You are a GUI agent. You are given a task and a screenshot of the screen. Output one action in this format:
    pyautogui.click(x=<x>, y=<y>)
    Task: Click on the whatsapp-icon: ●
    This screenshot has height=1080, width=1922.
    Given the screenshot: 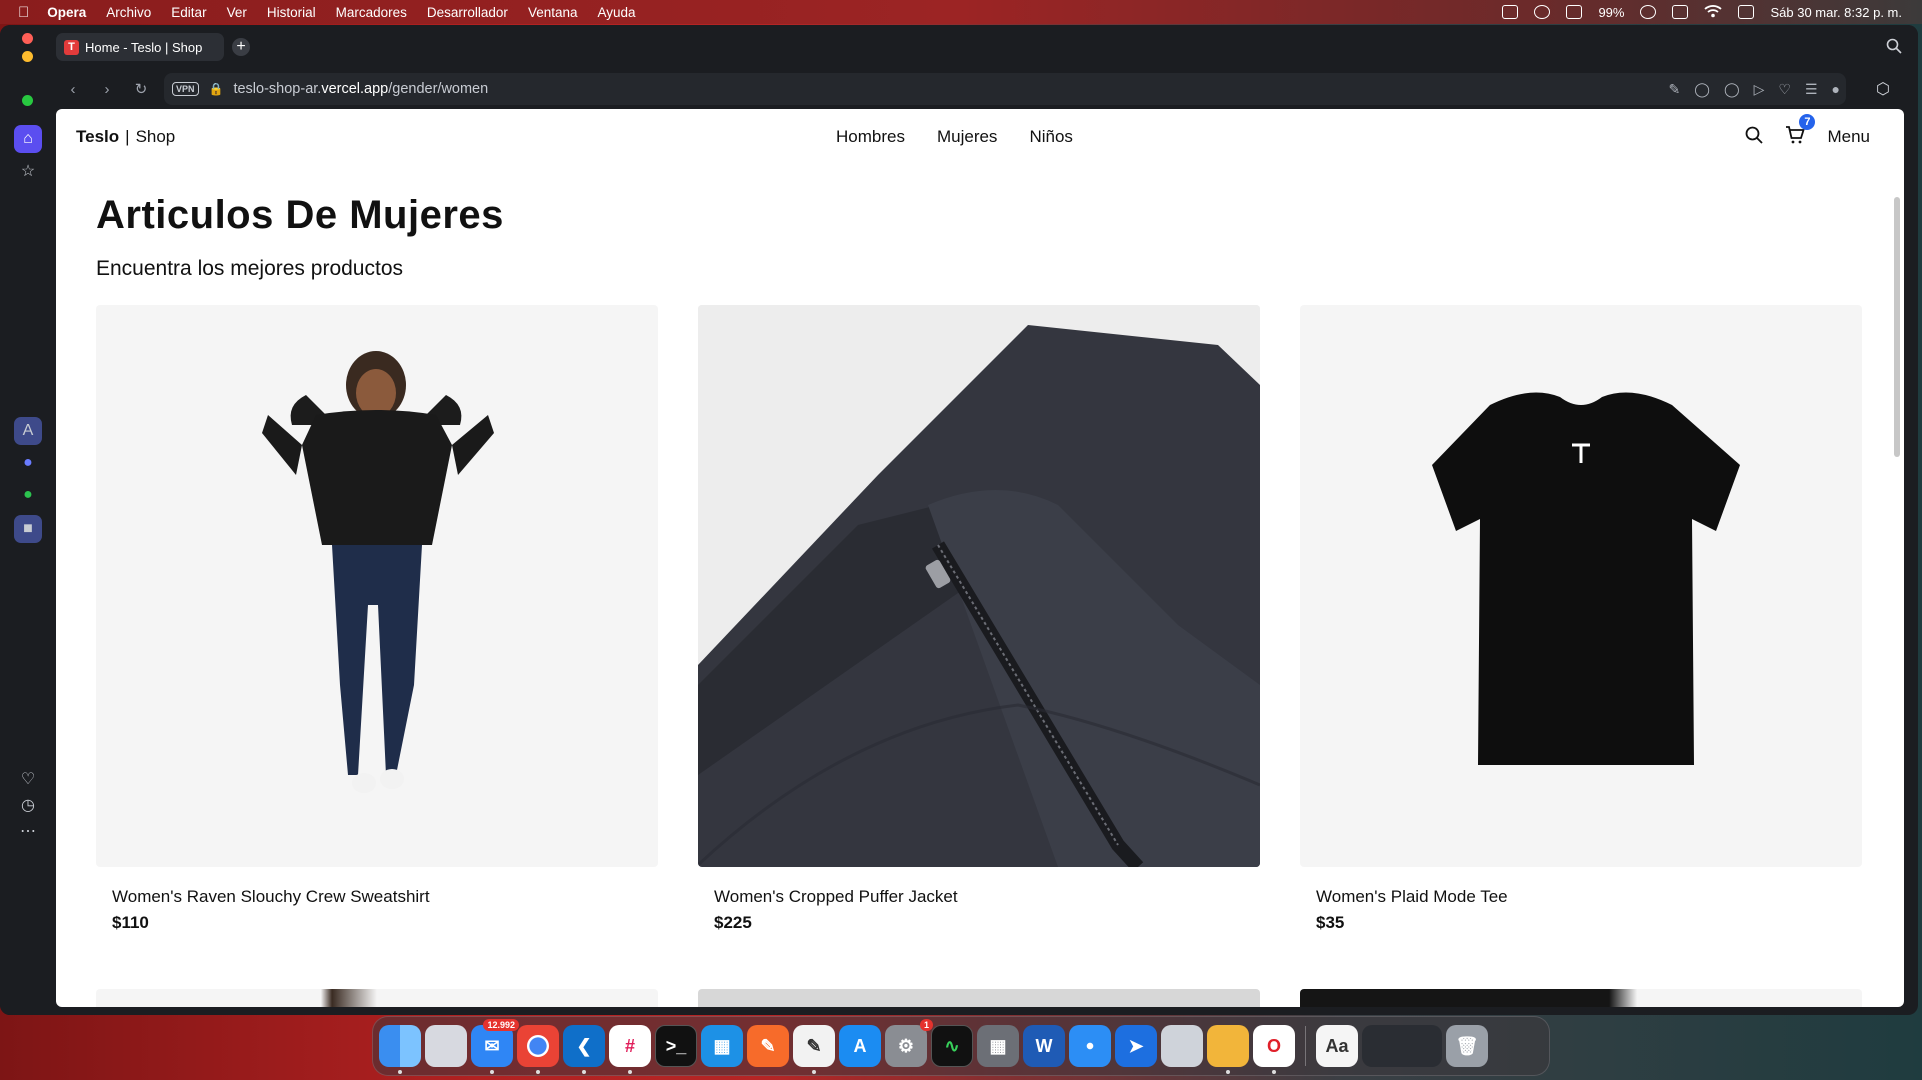 What is the action you would take?
    pyautogui.click(x=28, y=495)
    